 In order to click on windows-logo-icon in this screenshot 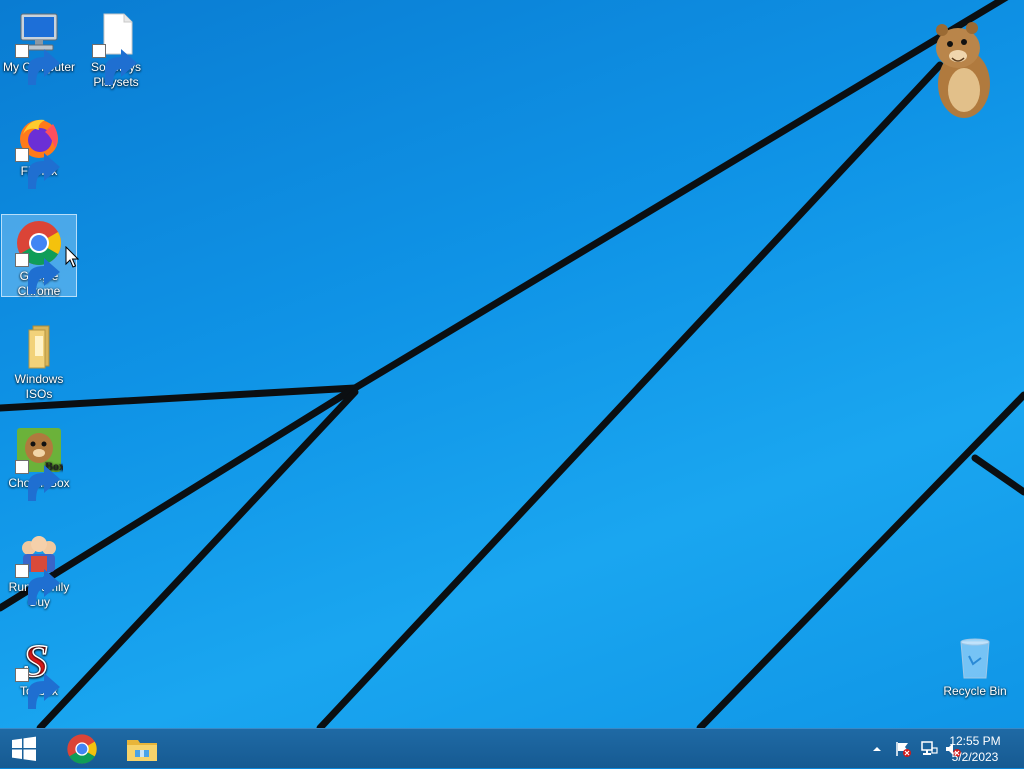, I will do `click(24, 748)`.